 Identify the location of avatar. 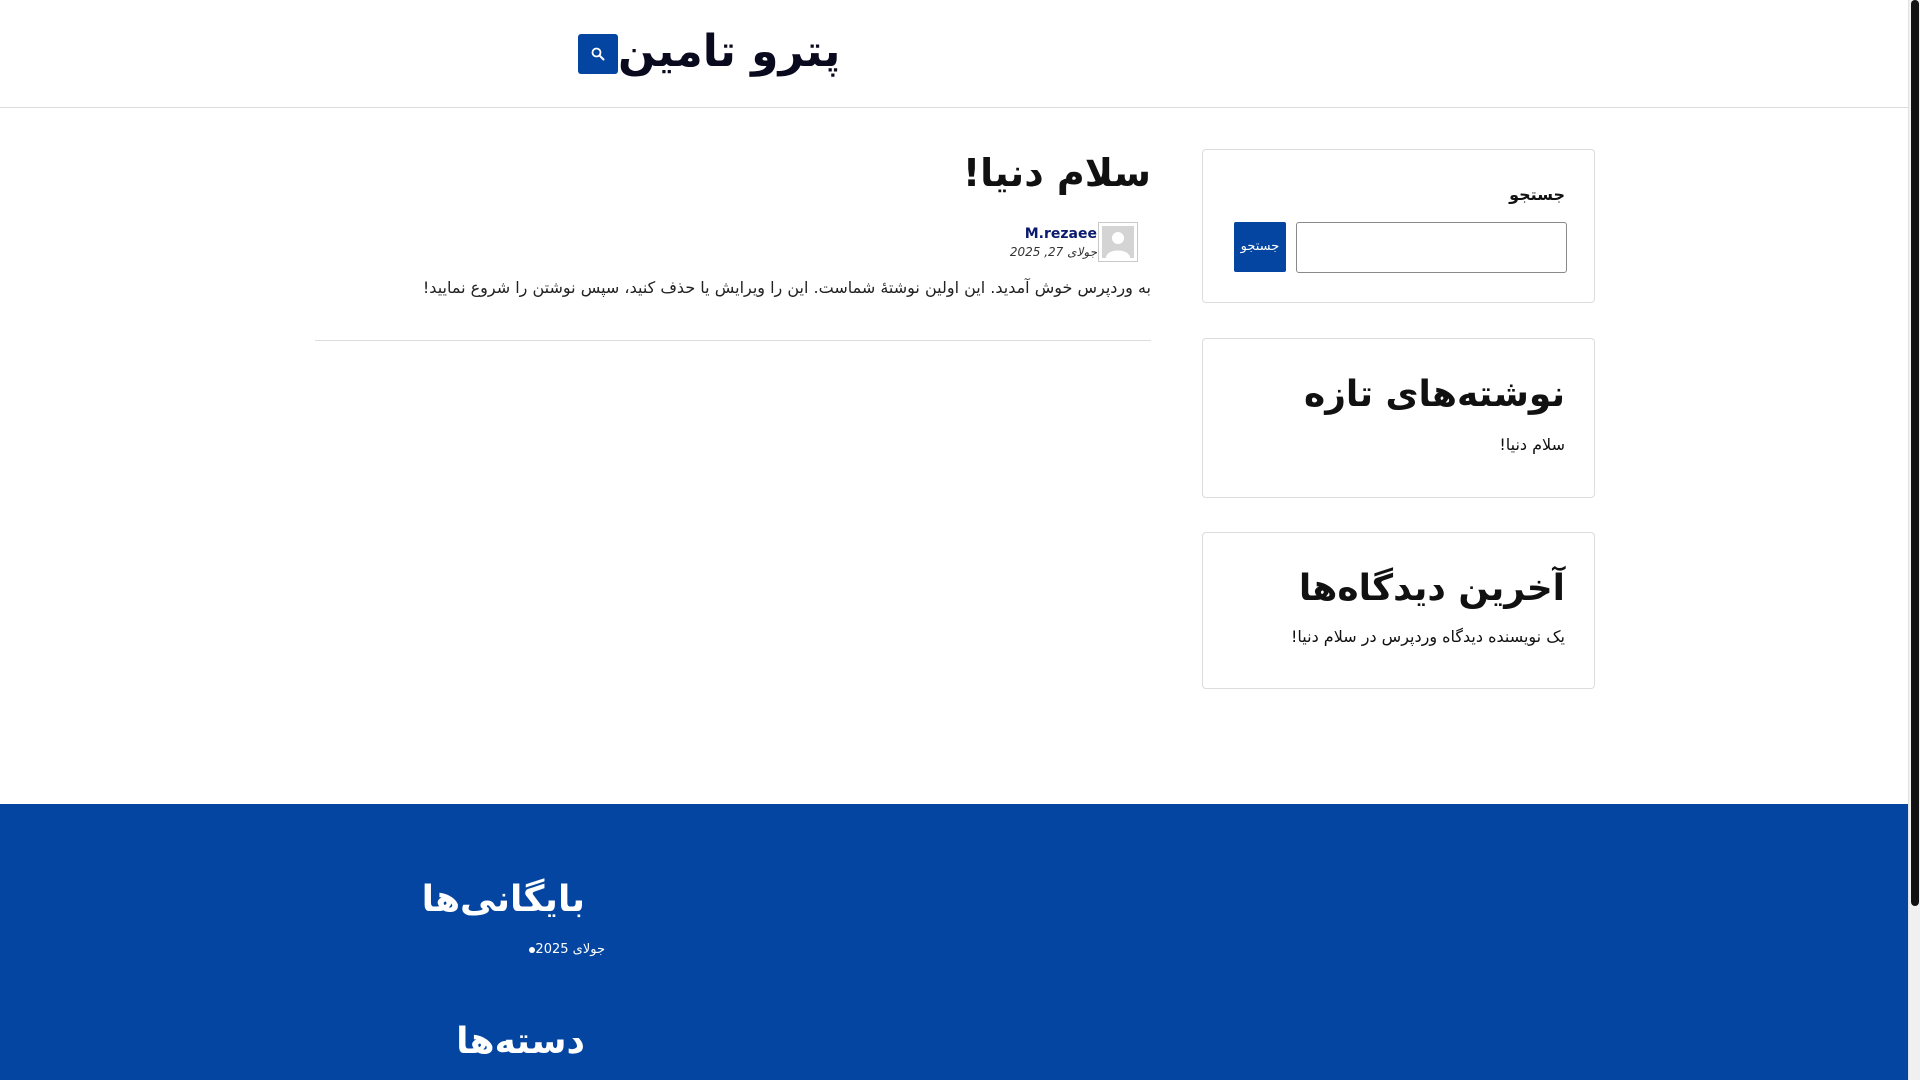
(1118, 242).